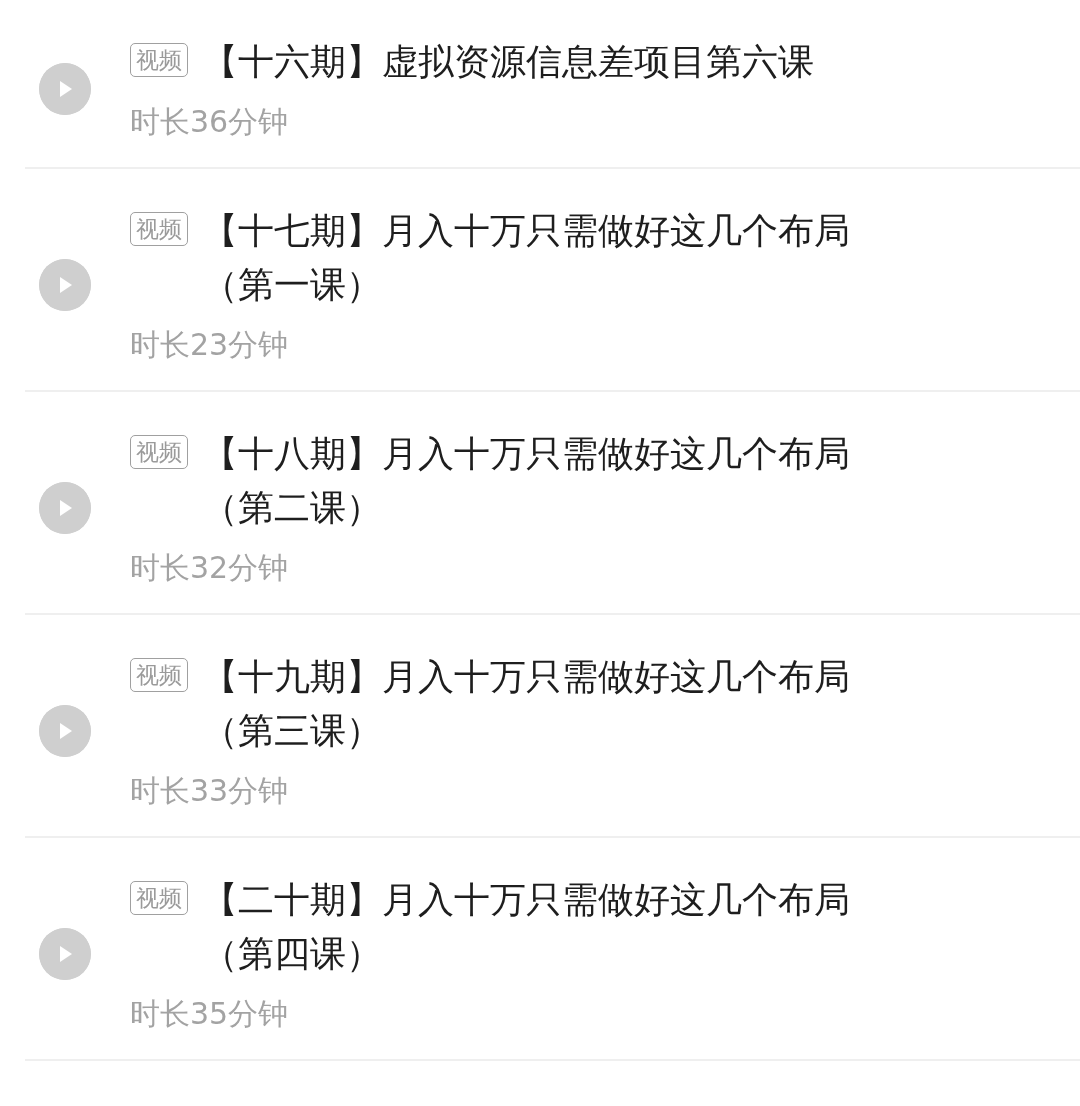 The image size is (1080, 1106). I want to click on lesson-title: 【十六期】虚拟资源信息差项目第六课, so click(529, 62).